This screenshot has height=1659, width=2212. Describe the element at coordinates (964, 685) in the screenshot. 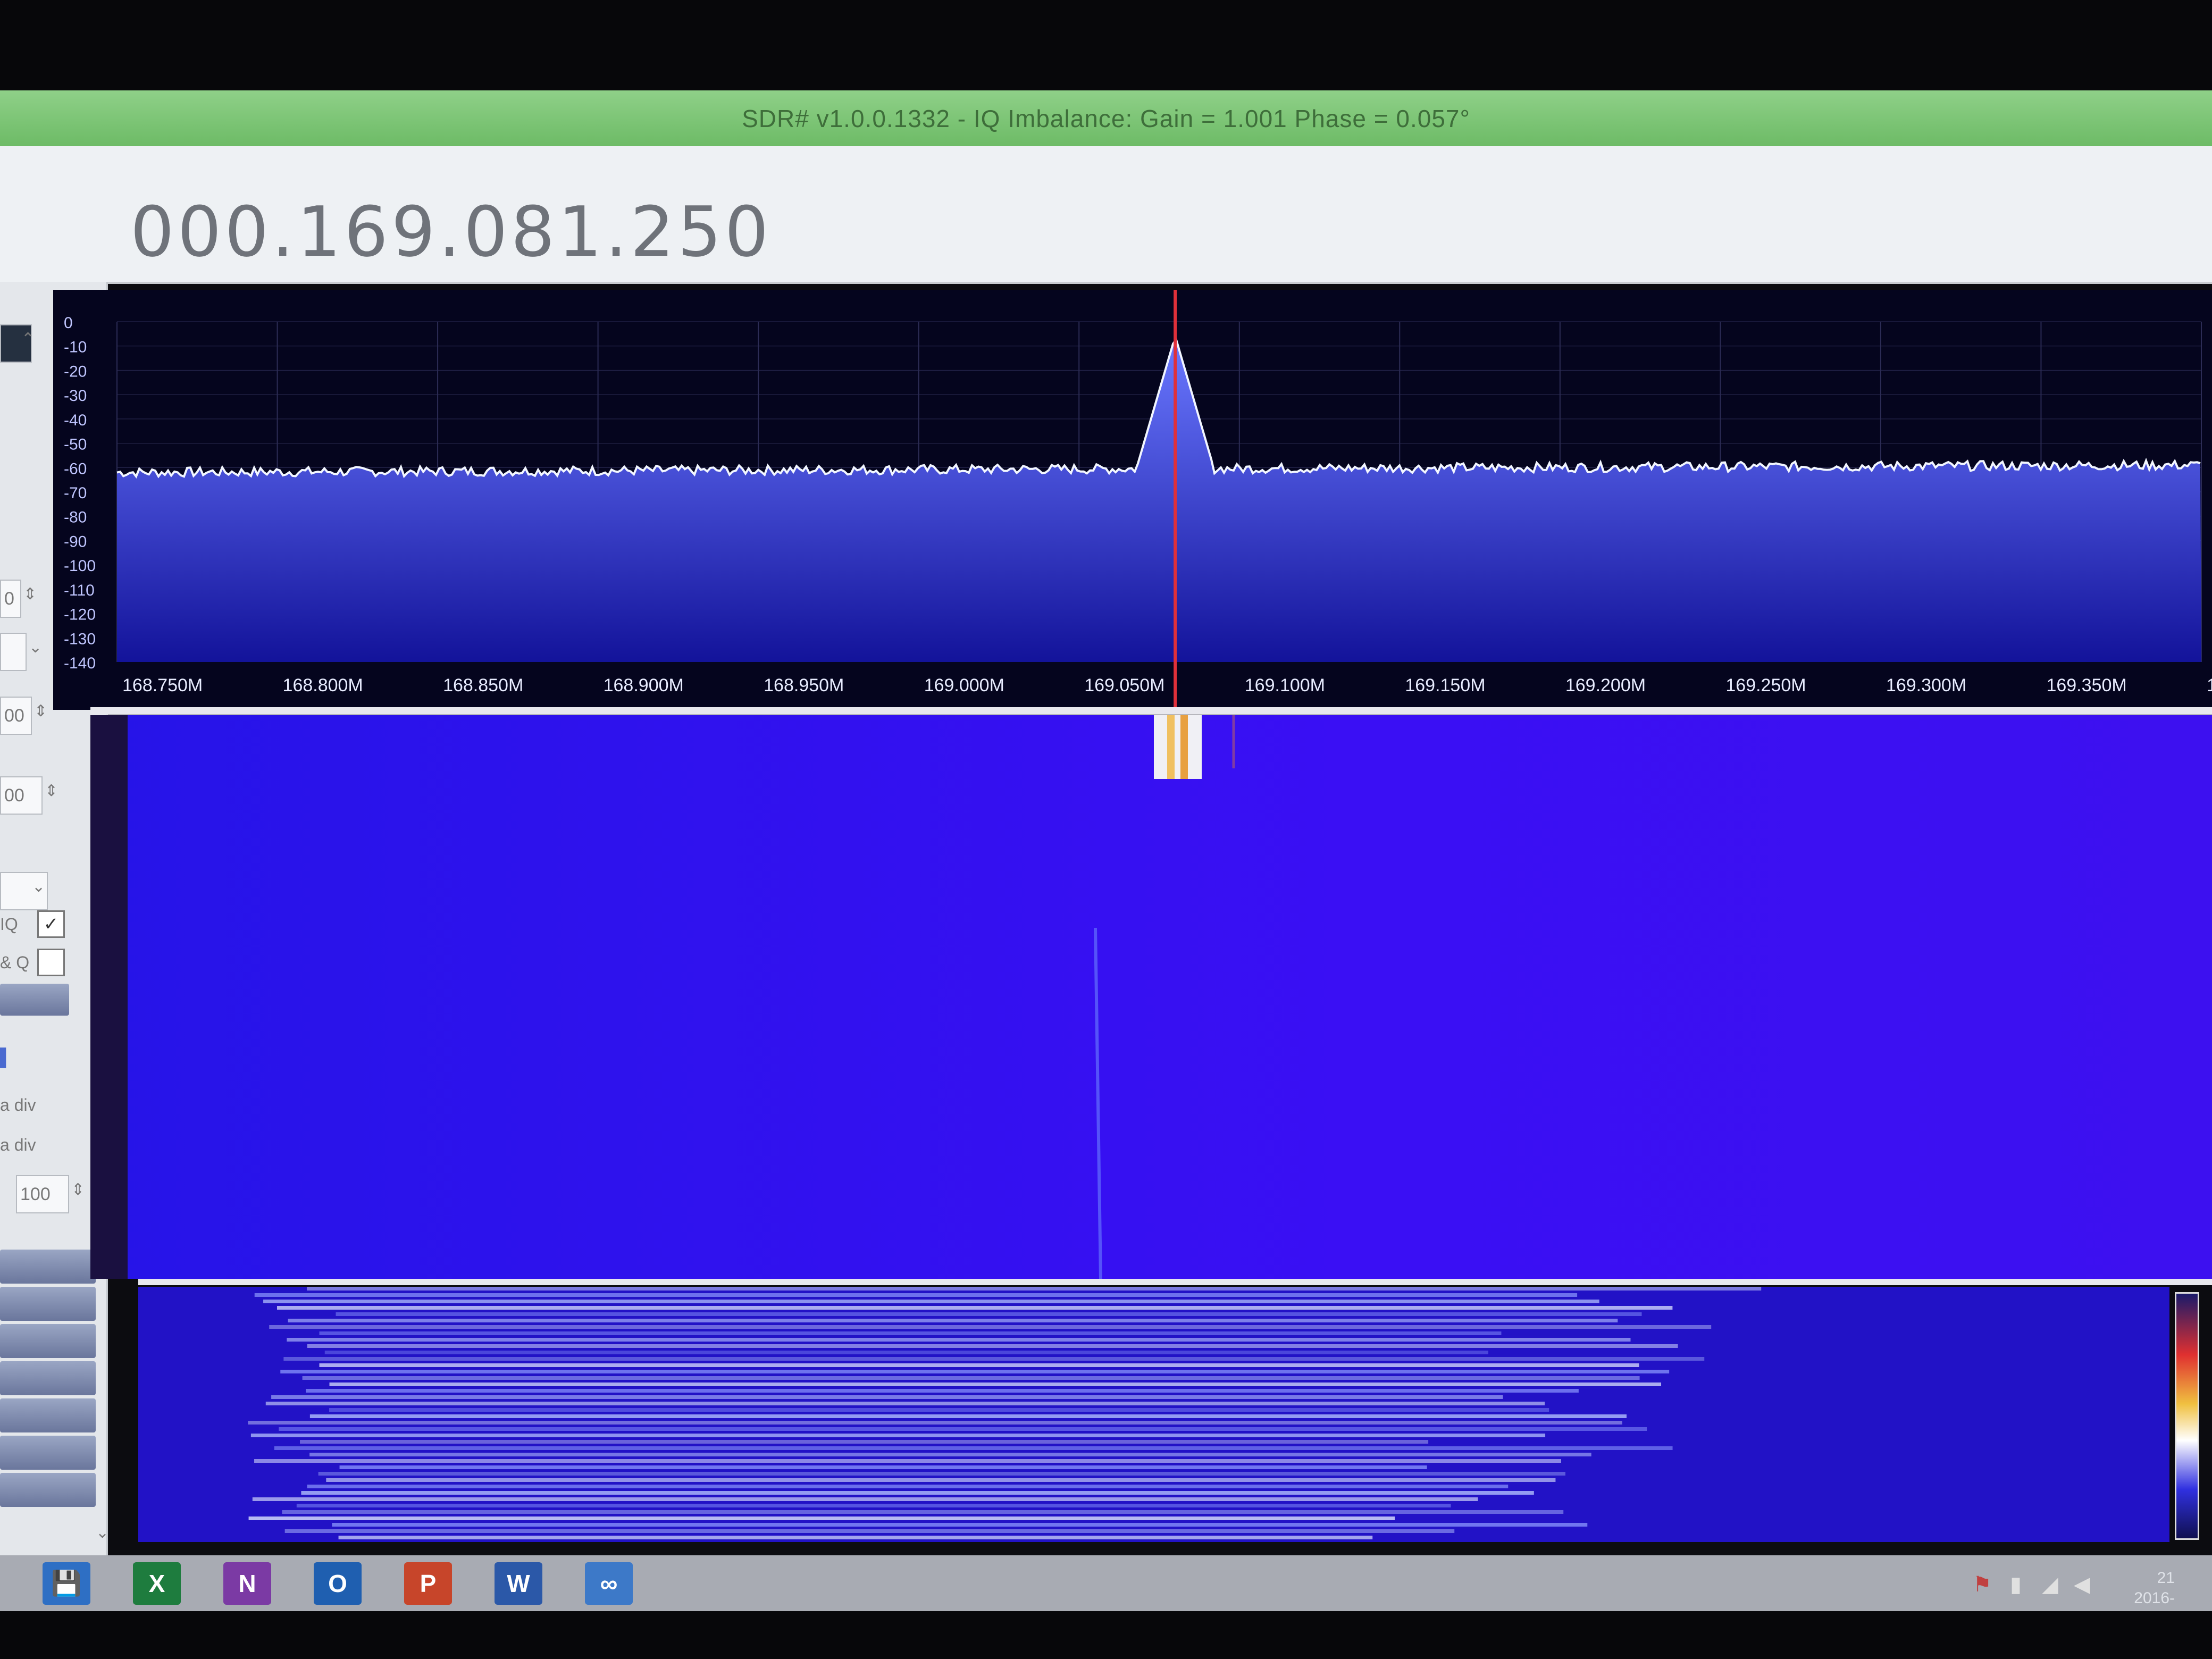

I see `freq-tick-label: 169.000M` at that location.